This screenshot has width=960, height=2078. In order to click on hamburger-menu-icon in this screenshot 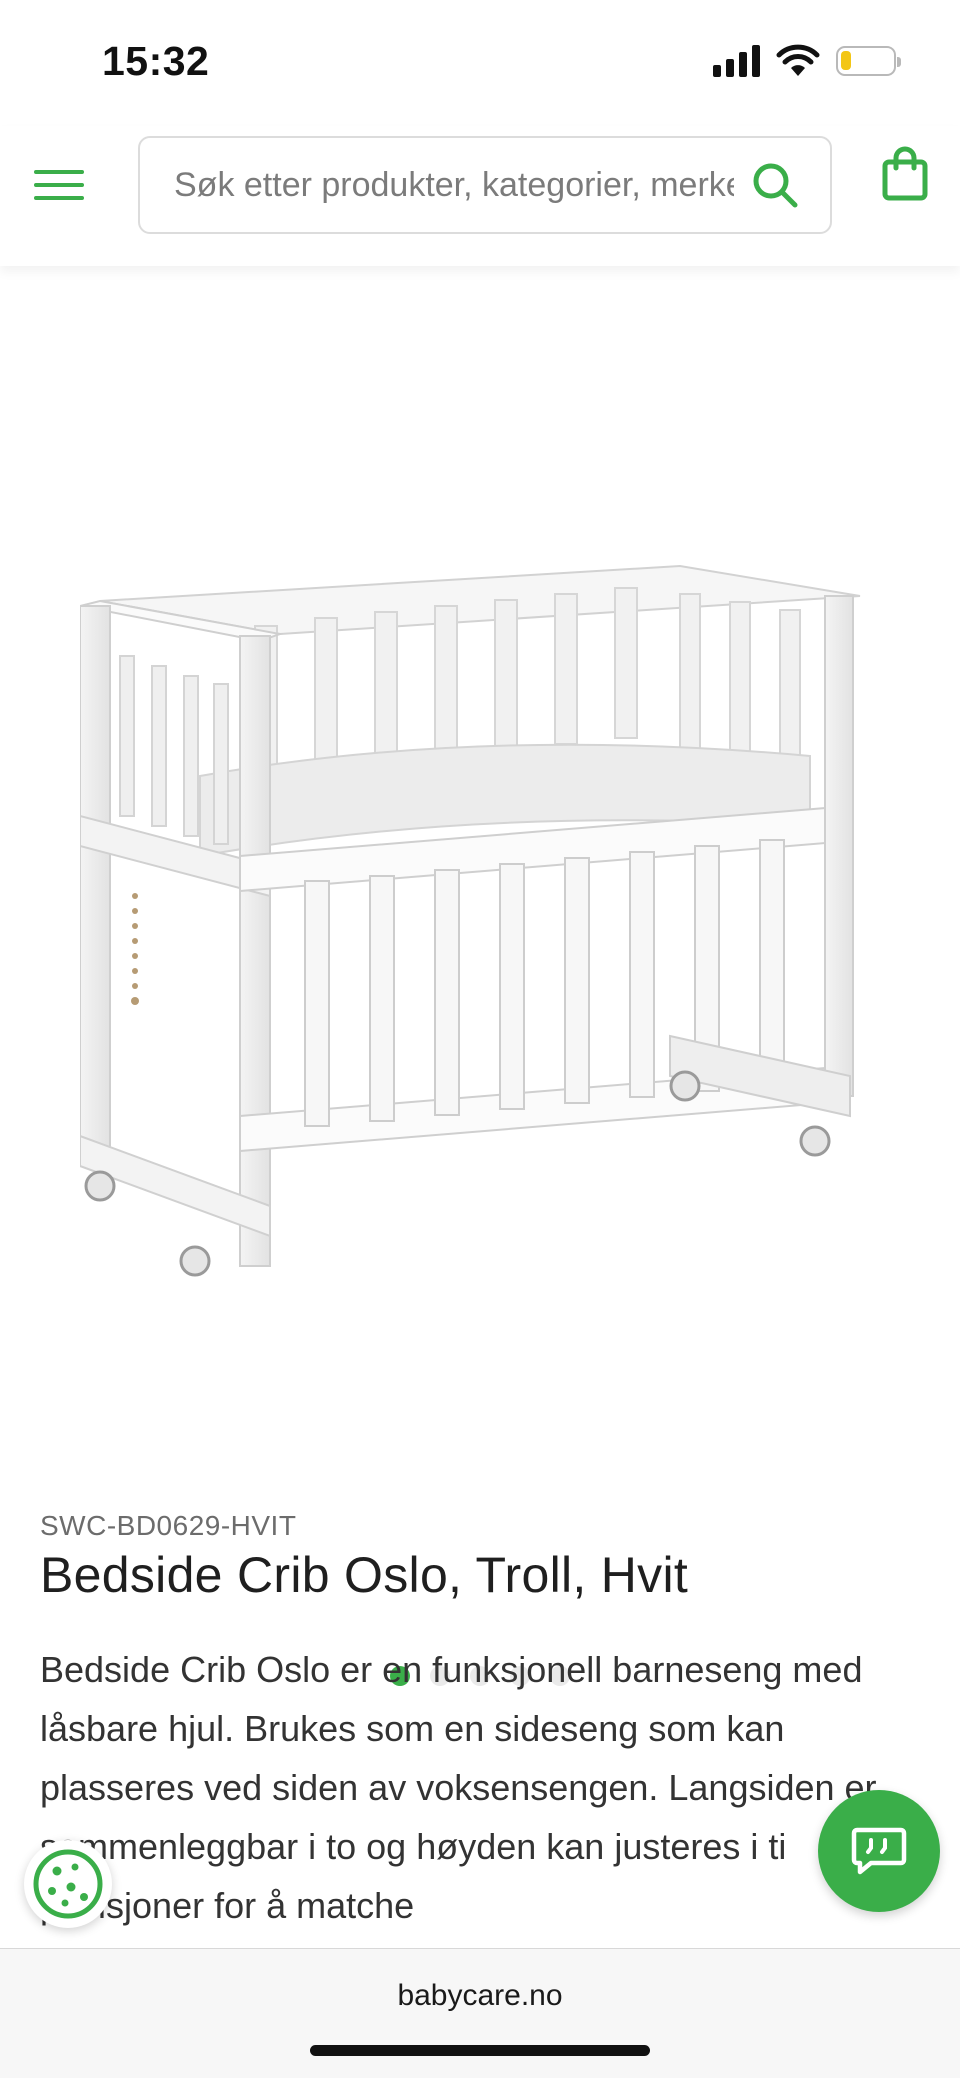, I will do `click(59, 185)`.